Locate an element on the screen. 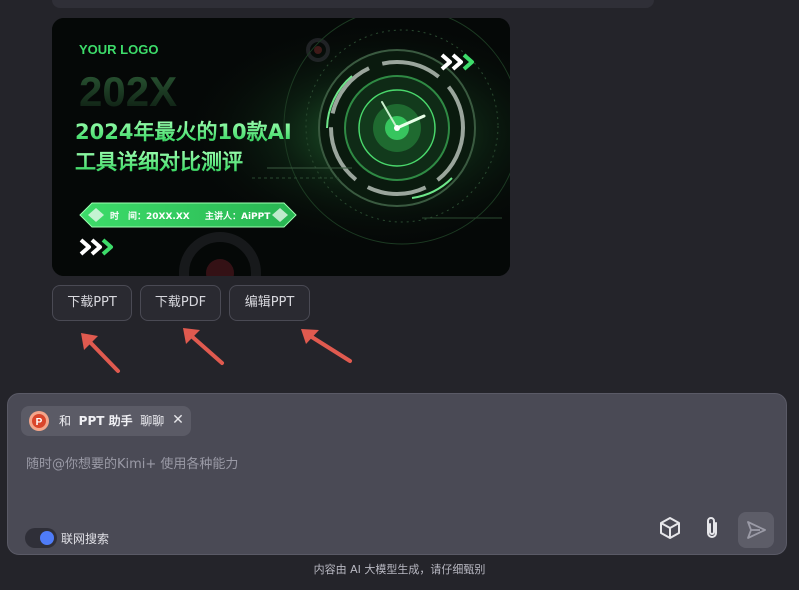 The image size is (799, 590). send-button is located at coordinates (756, 530).